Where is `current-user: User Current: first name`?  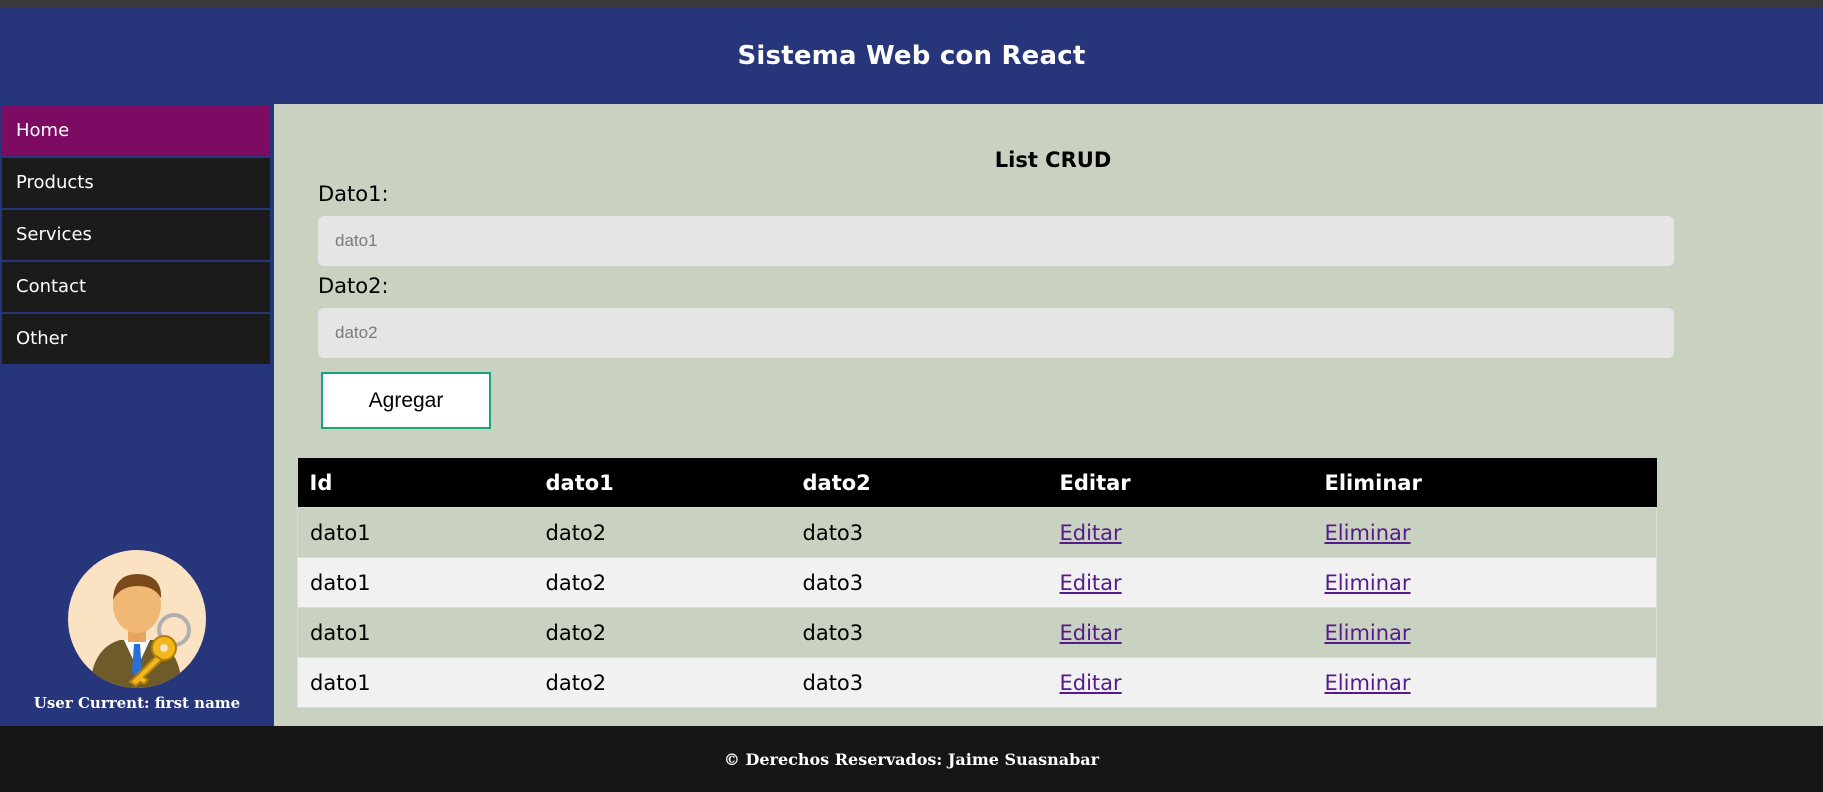 current-user: User Current: first name is located at coordinates (137, 631).